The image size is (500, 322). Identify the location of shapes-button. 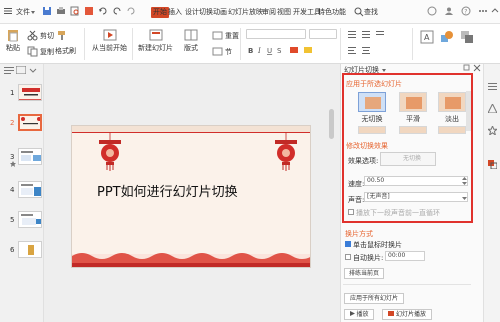
(447, 37).